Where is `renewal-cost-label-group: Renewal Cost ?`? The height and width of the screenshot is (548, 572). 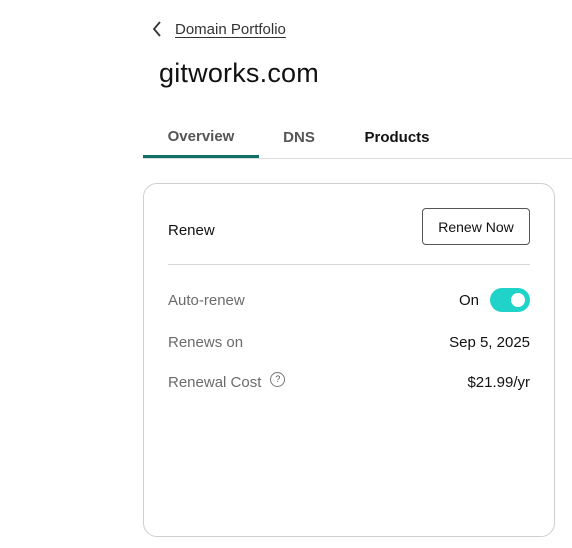
renewal-cost-label-group: Renewal Cost ? is located at coordinates (227, 381).